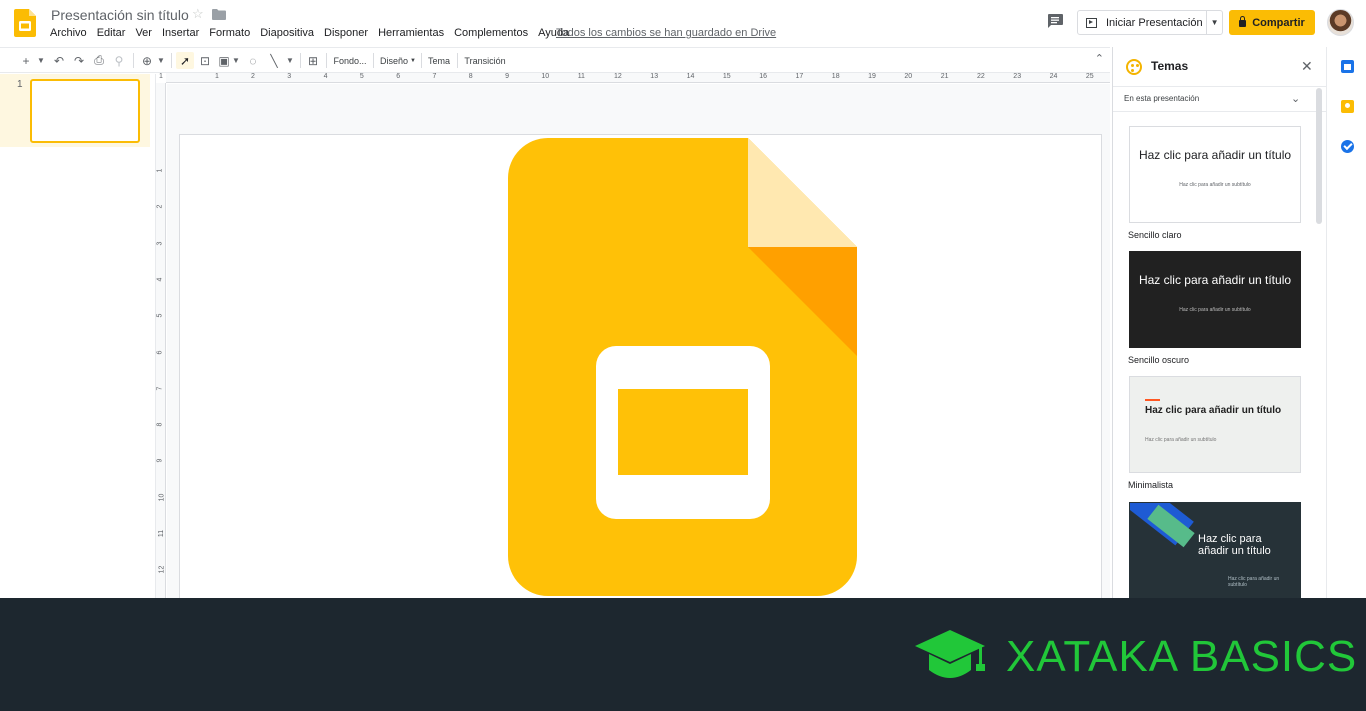 This screenshot has width=1366, height=711. What do you see at coordinates (143, 34) in the screenshot?
I see `menu-ver: Ver` at bounding box center [143, 34].